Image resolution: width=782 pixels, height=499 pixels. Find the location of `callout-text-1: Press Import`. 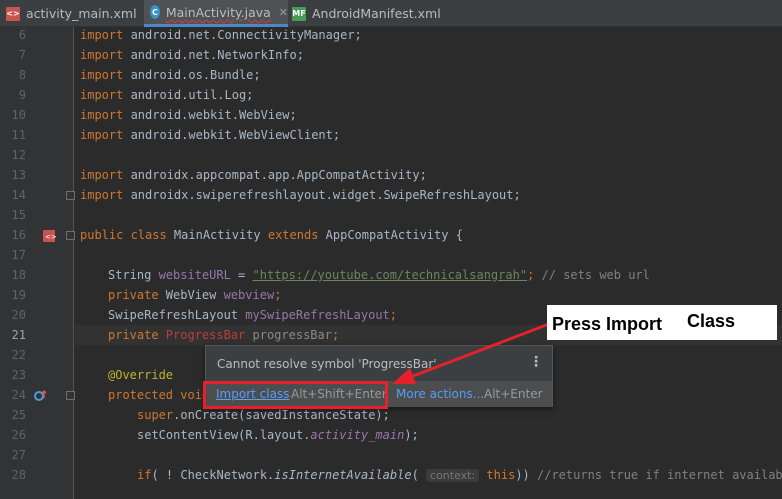

callout-text-1: Press Import is located at coordinates (607, 324).